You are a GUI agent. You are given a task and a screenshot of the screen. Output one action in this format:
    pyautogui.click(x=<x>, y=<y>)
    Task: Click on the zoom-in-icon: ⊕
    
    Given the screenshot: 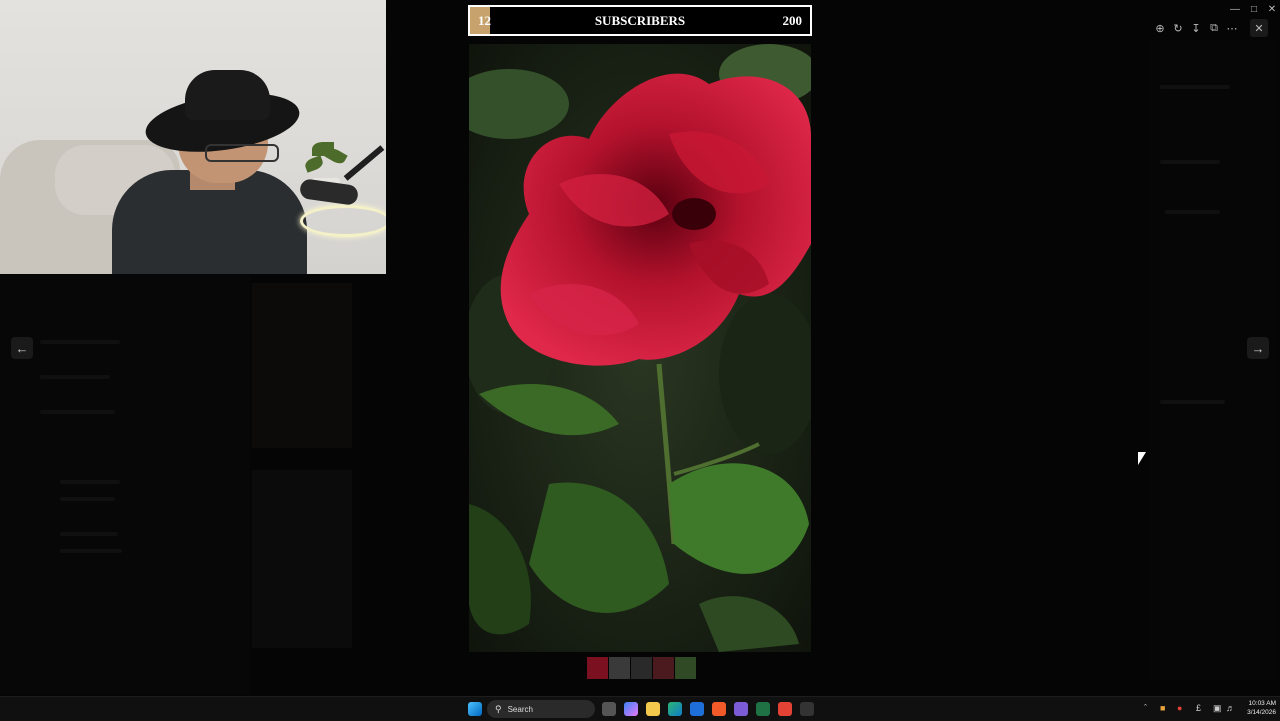 What is the action you would take?
    pyautogui.click(x=1160, y=28)
    